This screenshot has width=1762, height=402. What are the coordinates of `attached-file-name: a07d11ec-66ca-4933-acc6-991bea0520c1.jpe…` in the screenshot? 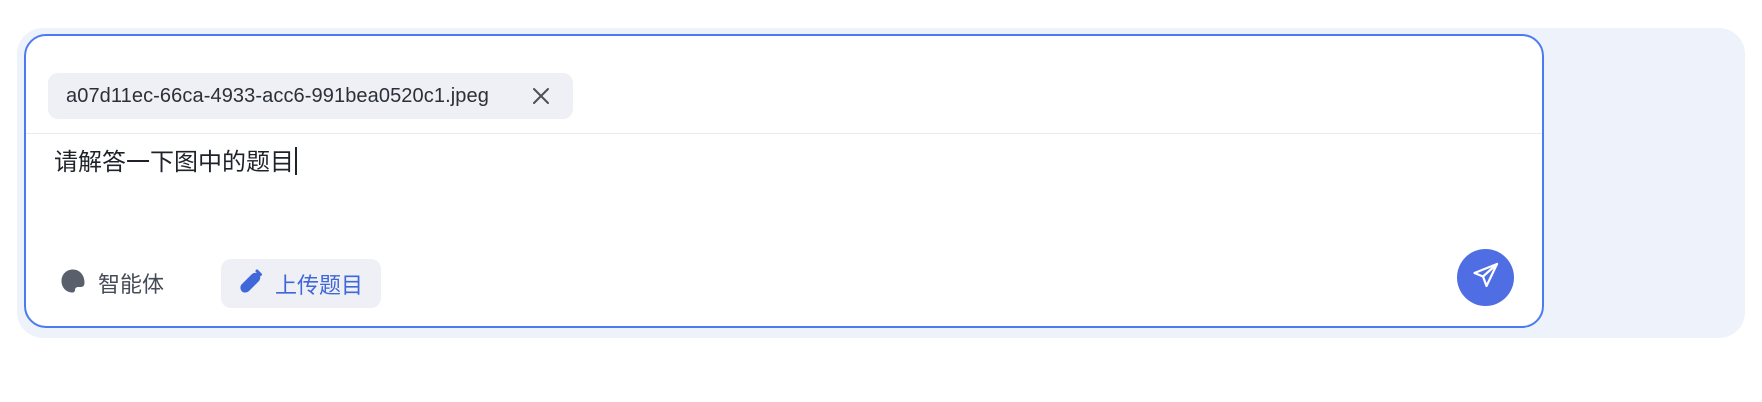 It's located at (277, 95).